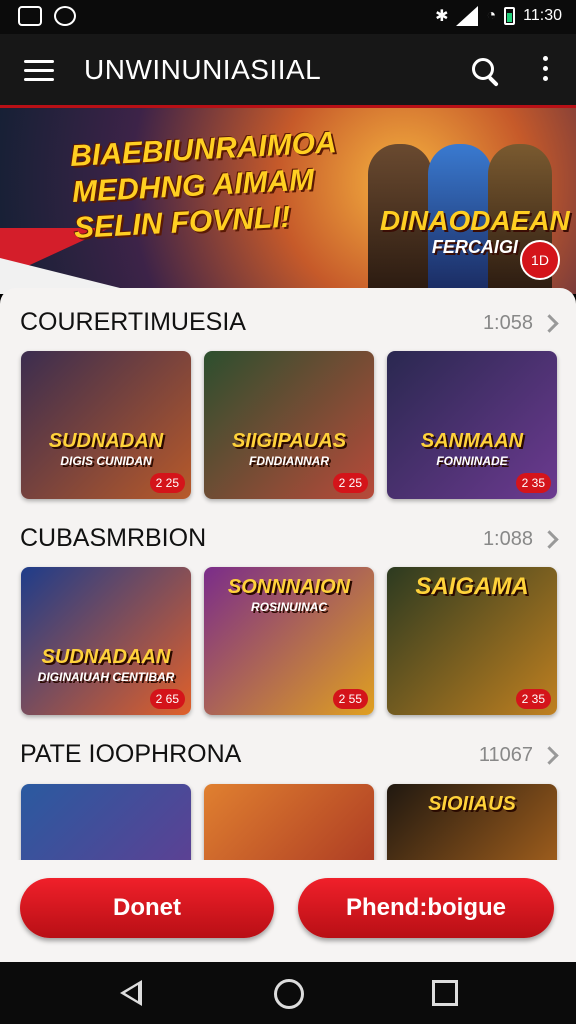 The height and width of the screenshot is (1024, 576). I want to click on section-meta: 1:088, so click(507, 539).